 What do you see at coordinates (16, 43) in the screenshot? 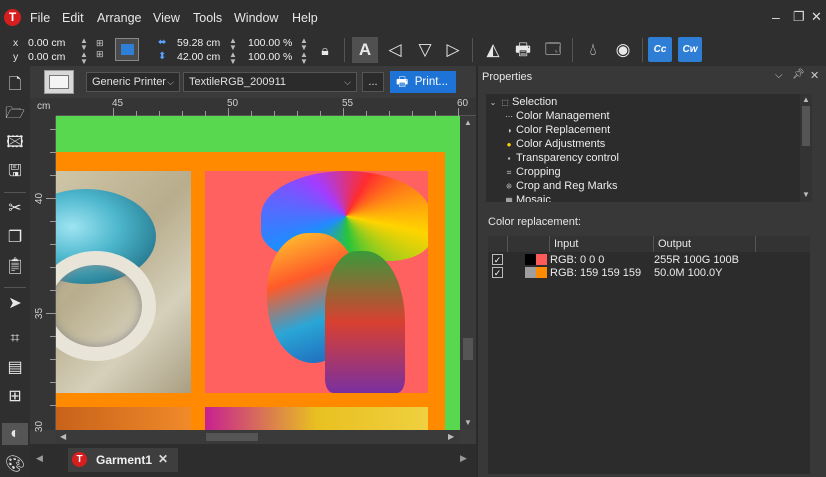
I see `x-label: x` at bounding box center [16, 43].